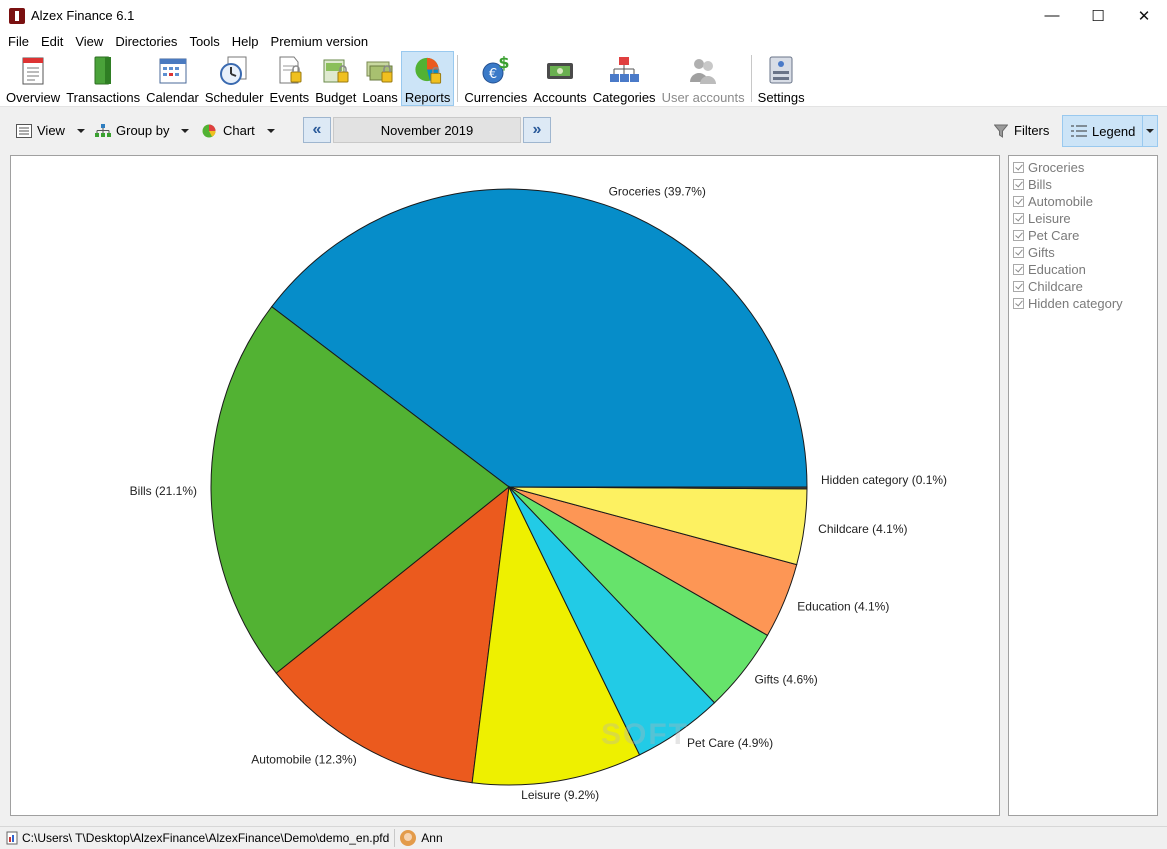 The height and width of the screenshot is (849, 1167). What do you see at coordinates (18, 41) in the screenshot?
I see `menu-file: File` at bounding box center [18, 41].